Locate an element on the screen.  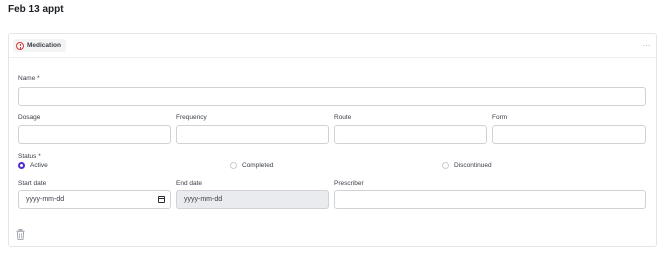
frequency-label: Frequency is located at coordinates (191, 117).